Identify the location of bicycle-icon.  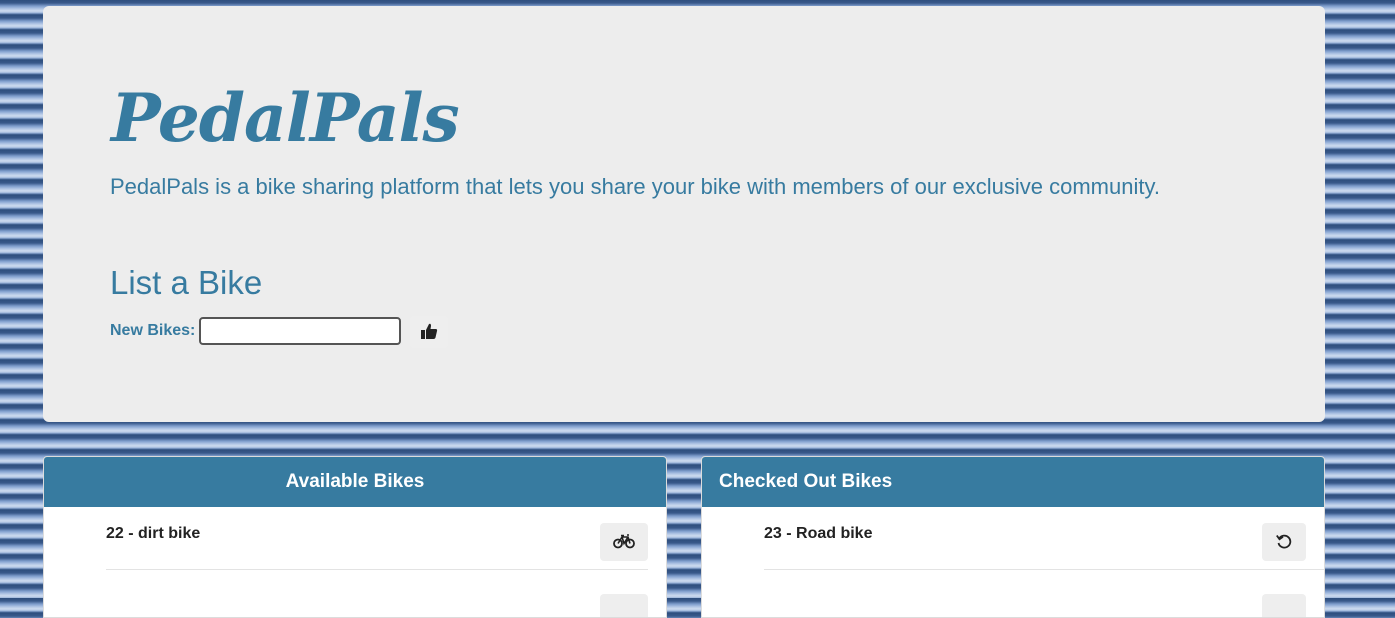
(624, 542).